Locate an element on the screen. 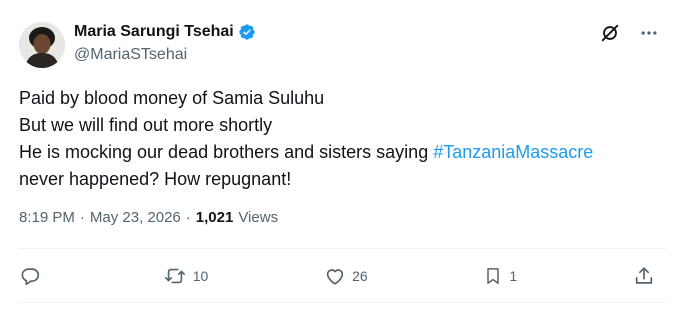 Image resolution: width=685 pixels, height=322 pixels. share-button is located at coordinates (644, 276).